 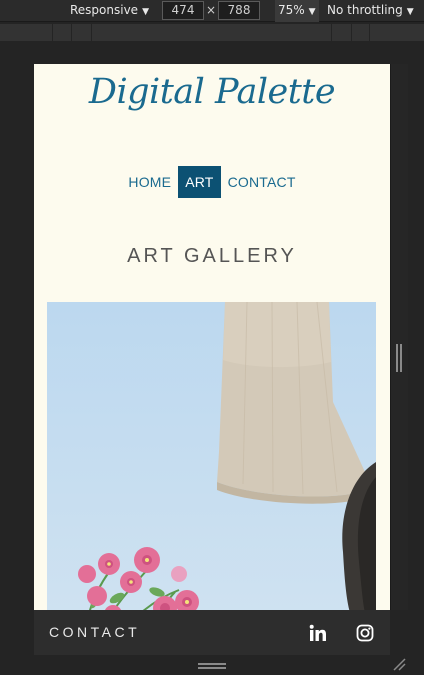 I want to click on bottom-resize-handle-icon, so click(x=212, y=666).